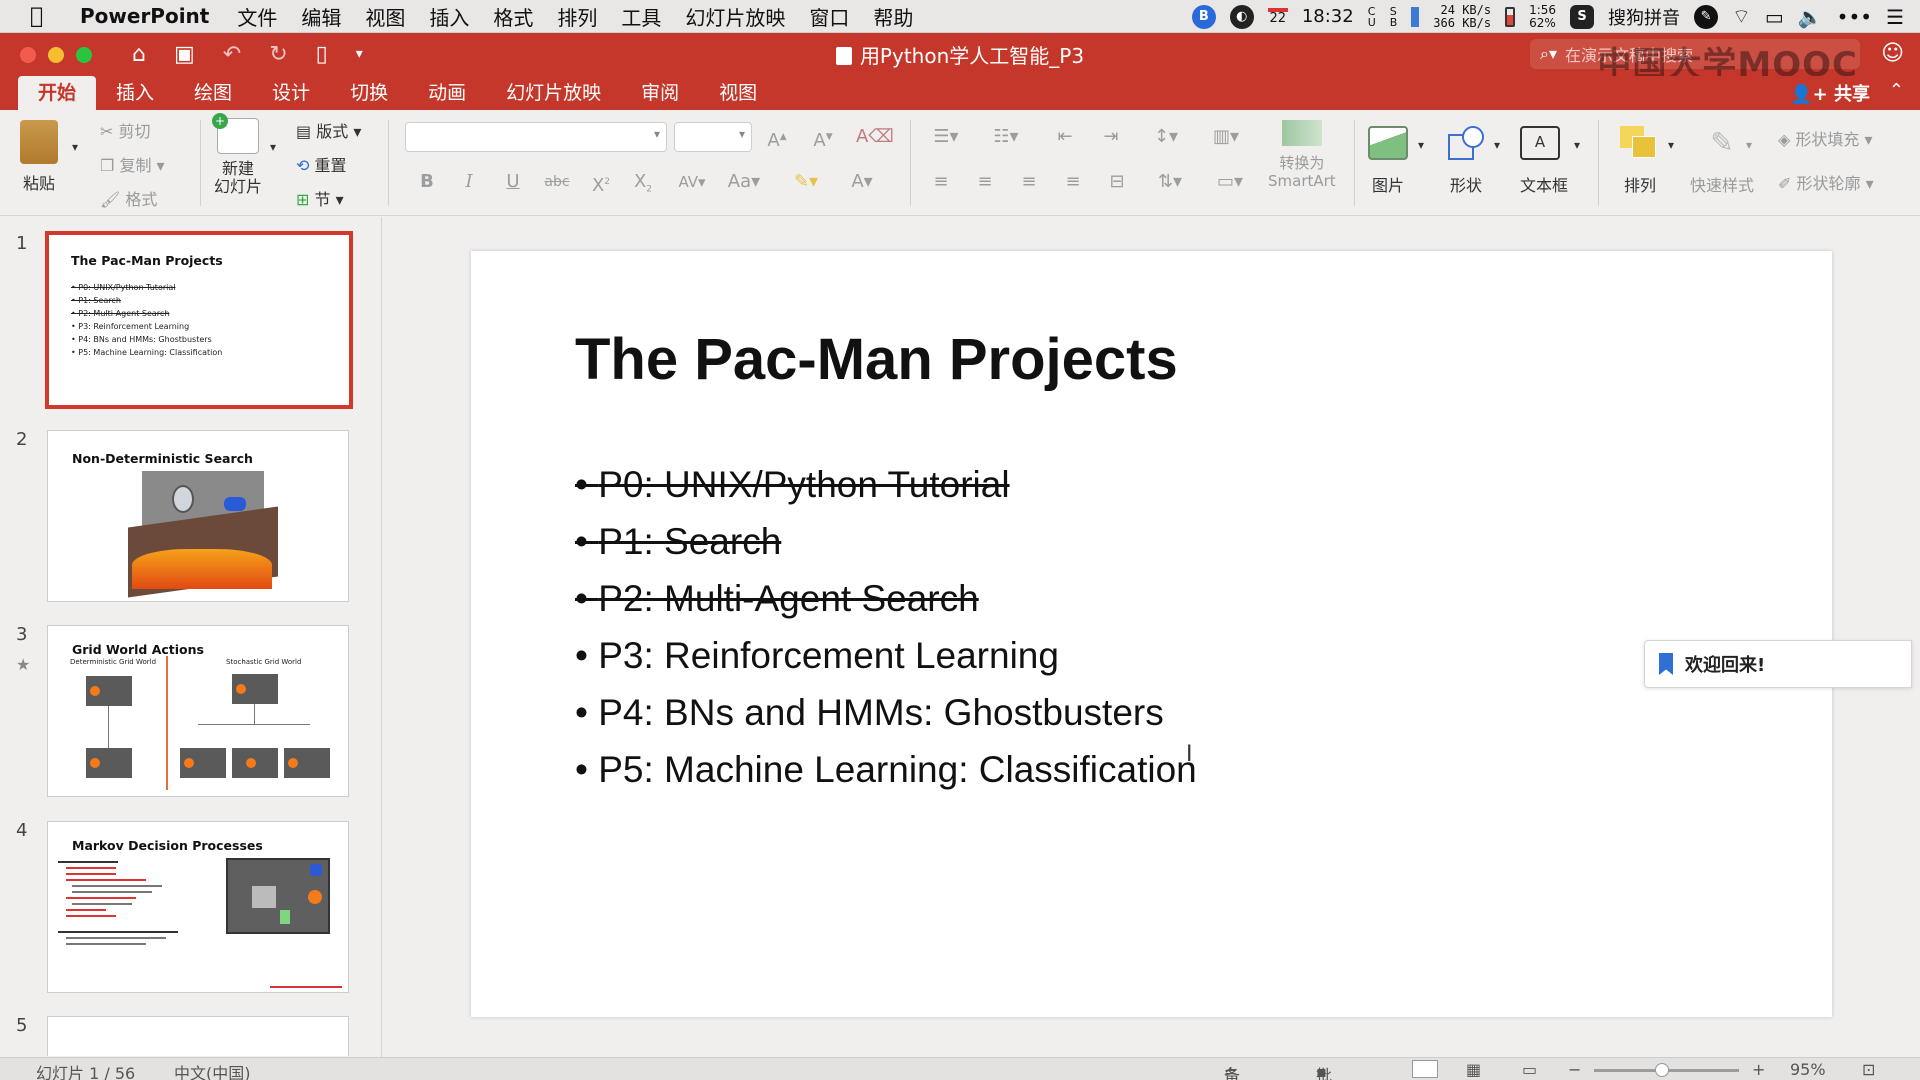 This screenshot has width=1920, height=1080. I want to click on menu-arrange: 排列, so click(577, 16).